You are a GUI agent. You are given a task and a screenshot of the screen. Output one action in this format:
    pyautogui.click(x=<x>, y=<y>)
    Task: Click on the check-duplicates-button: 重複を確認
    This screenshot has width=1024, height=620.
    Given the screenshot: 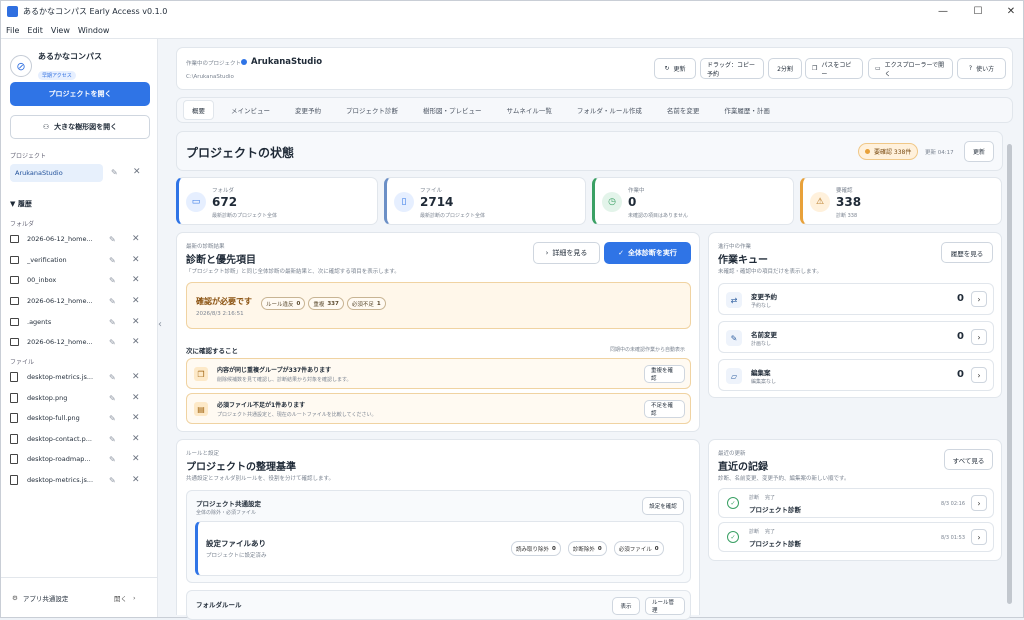 What is the action you would take?
    pyautogui.click(x=664, y=374)
    